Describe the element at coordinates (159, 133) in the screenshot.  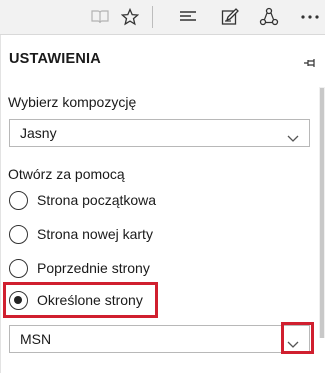
I see `theme-select: Jasny` at that location.